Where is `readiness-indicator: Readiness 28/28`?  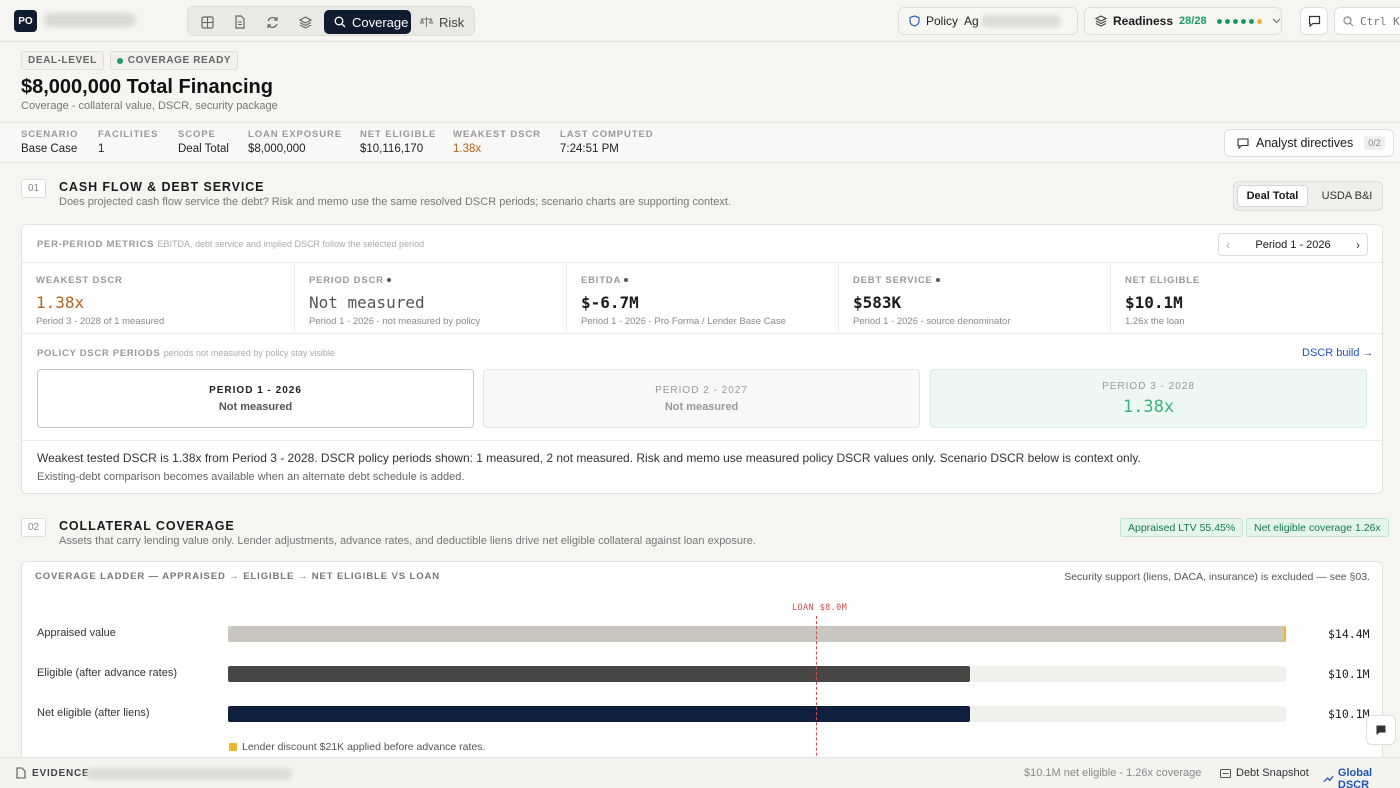 readiness-indicator: Readiness 28/28 is located at coordinates (1183, 21).